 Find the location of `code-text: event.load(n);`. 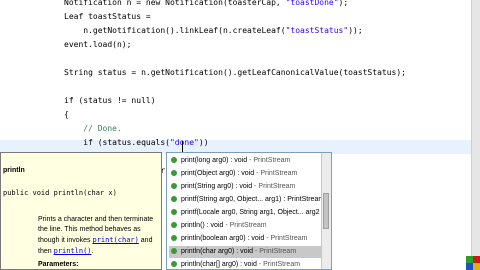

code-text: event.load(n); is located at coordinates (98, 44).